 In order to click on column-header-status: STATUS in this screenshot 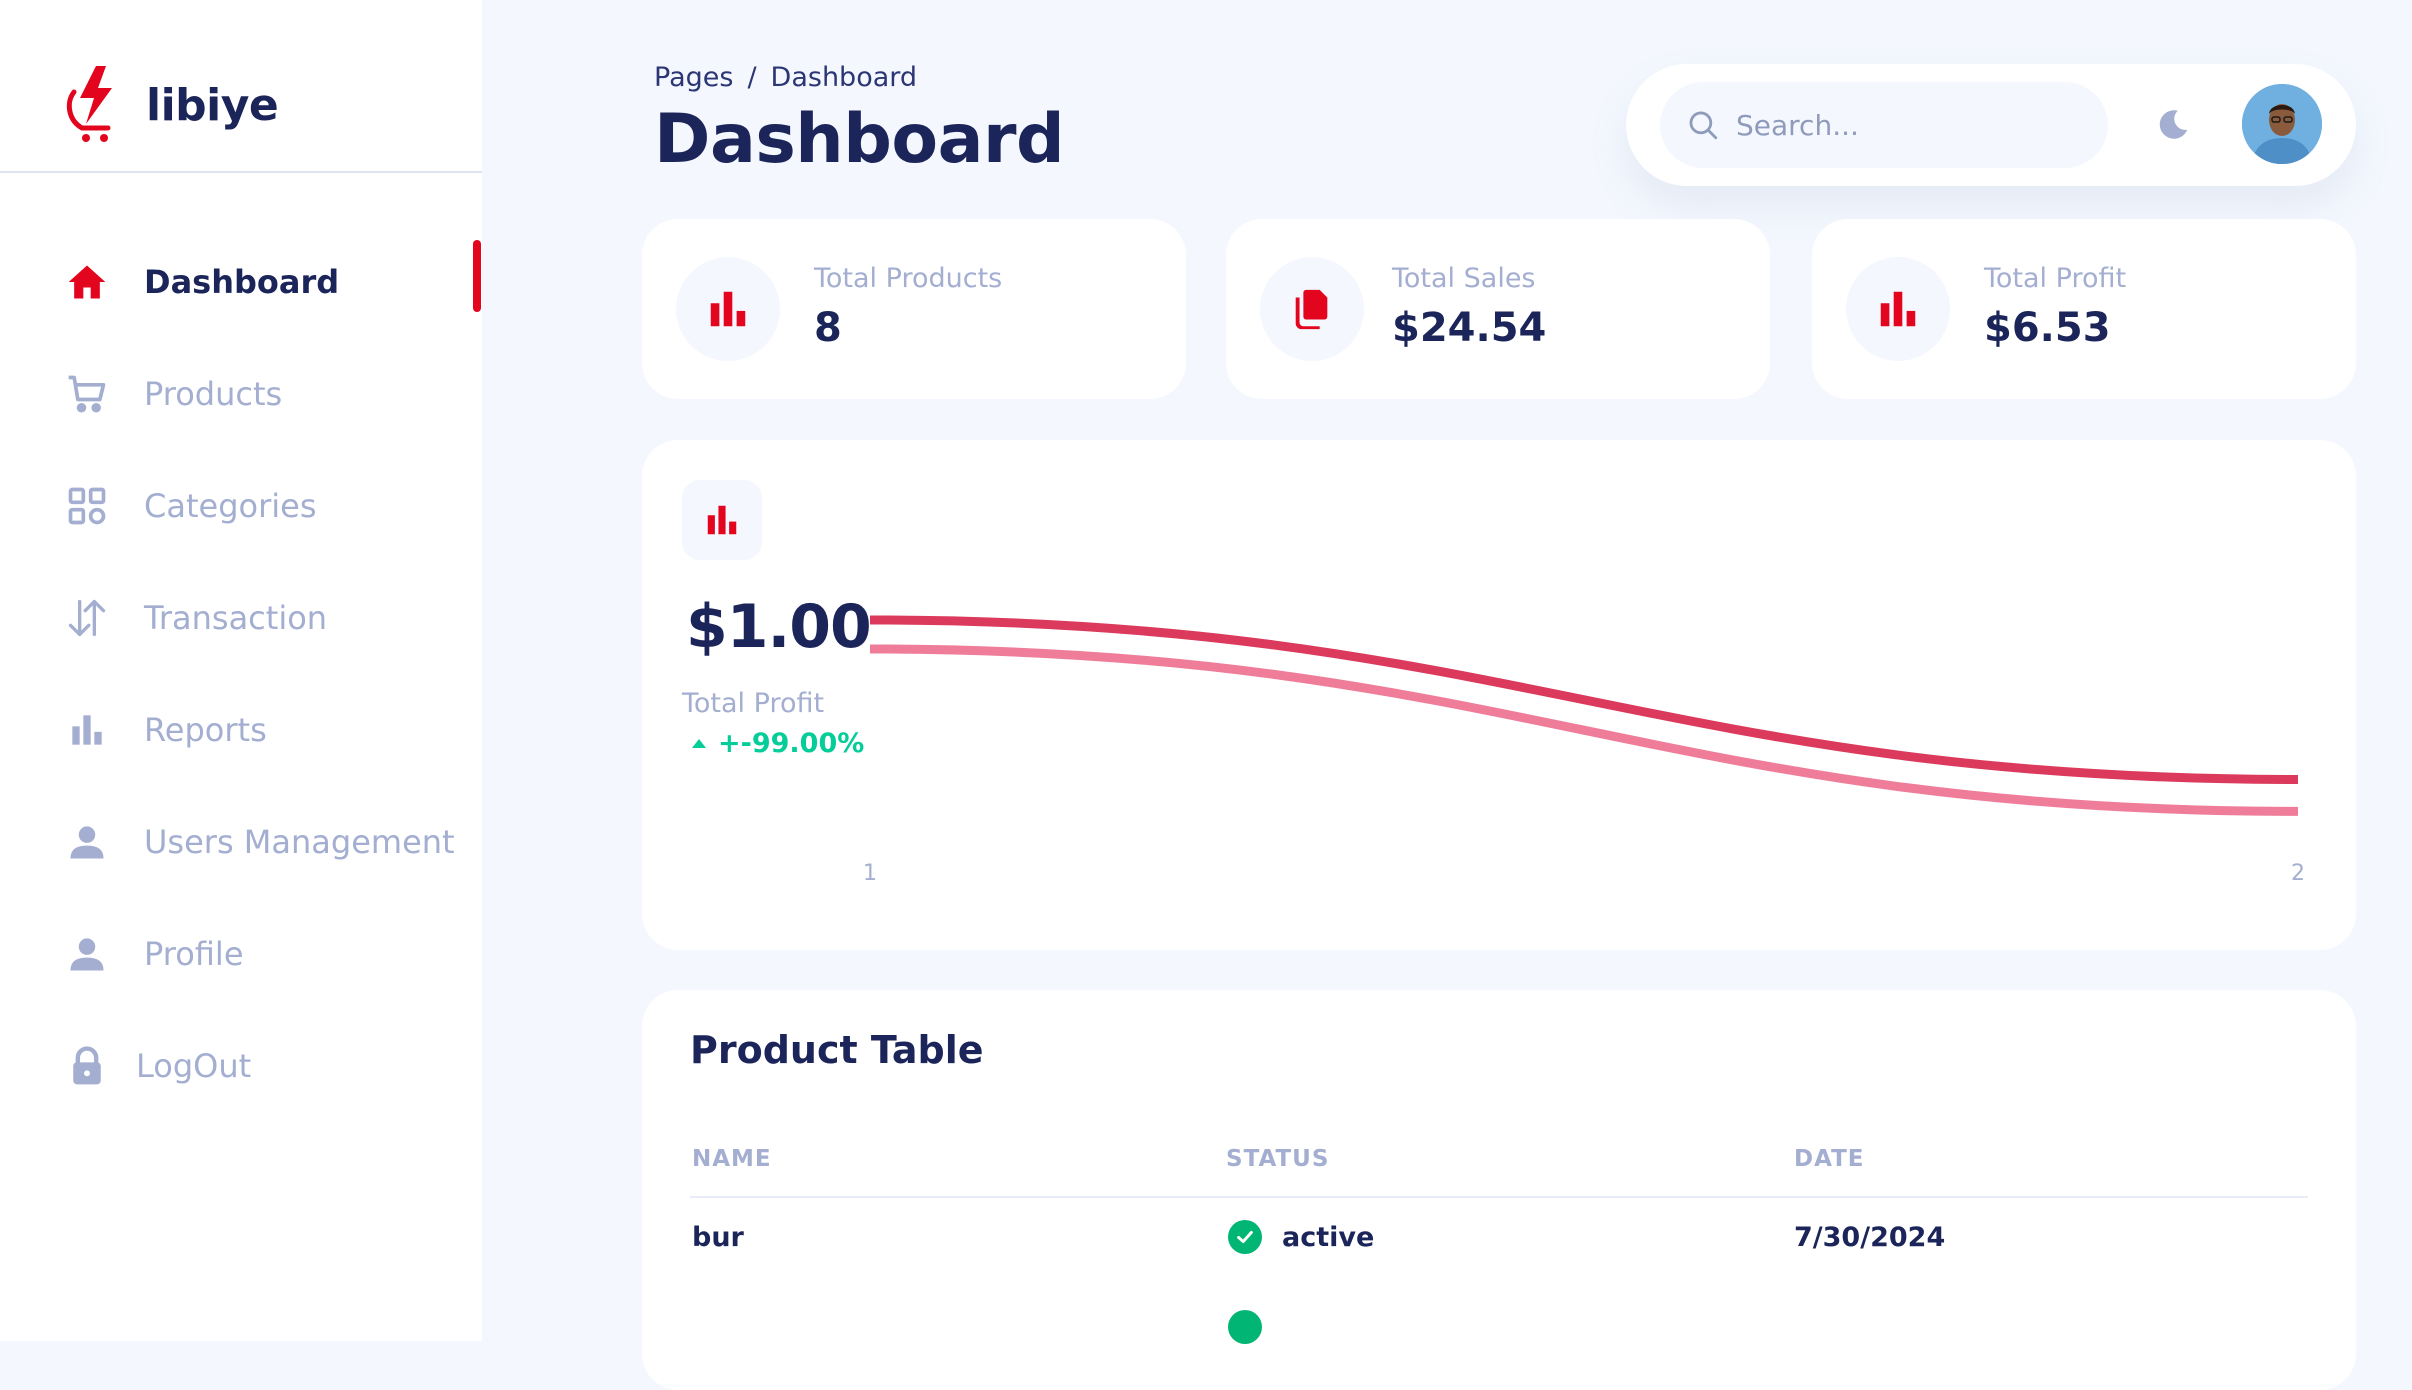, I will do `click(1277, 1159)`.